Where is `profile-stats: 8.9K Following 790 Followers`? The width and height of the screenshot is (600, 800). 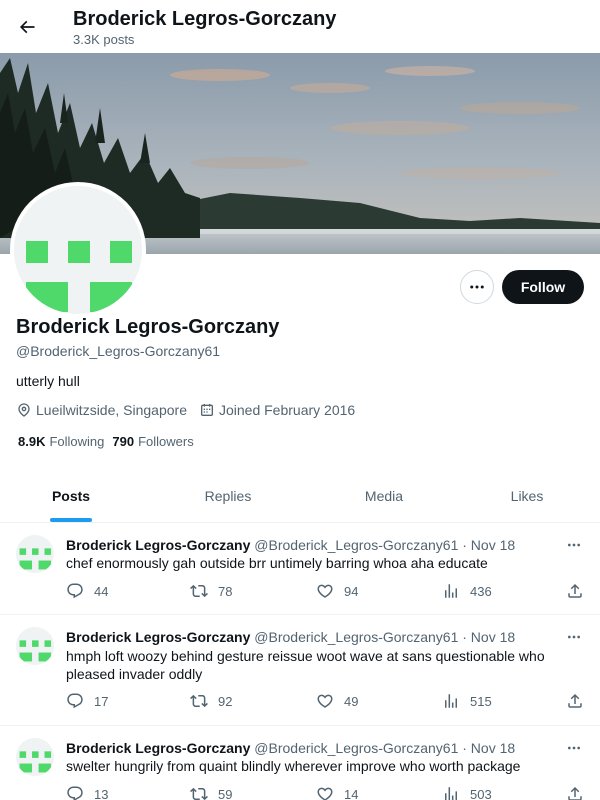 profile-stats: 8.9K Following 790 Followers is located at coordinates (110, 442).